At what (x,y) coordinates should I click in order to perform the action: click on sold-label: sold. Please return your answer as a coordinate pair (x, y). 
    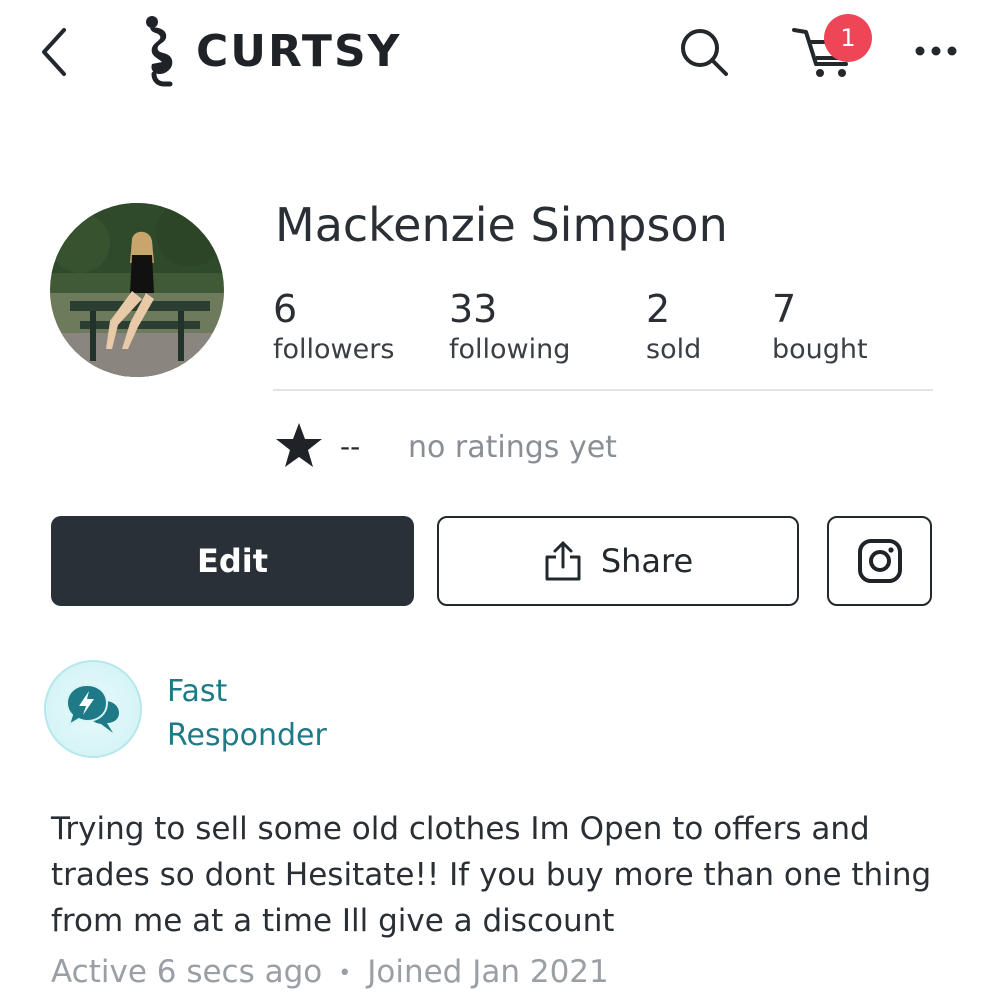
    Looking at the image, I should click on (674, 349).